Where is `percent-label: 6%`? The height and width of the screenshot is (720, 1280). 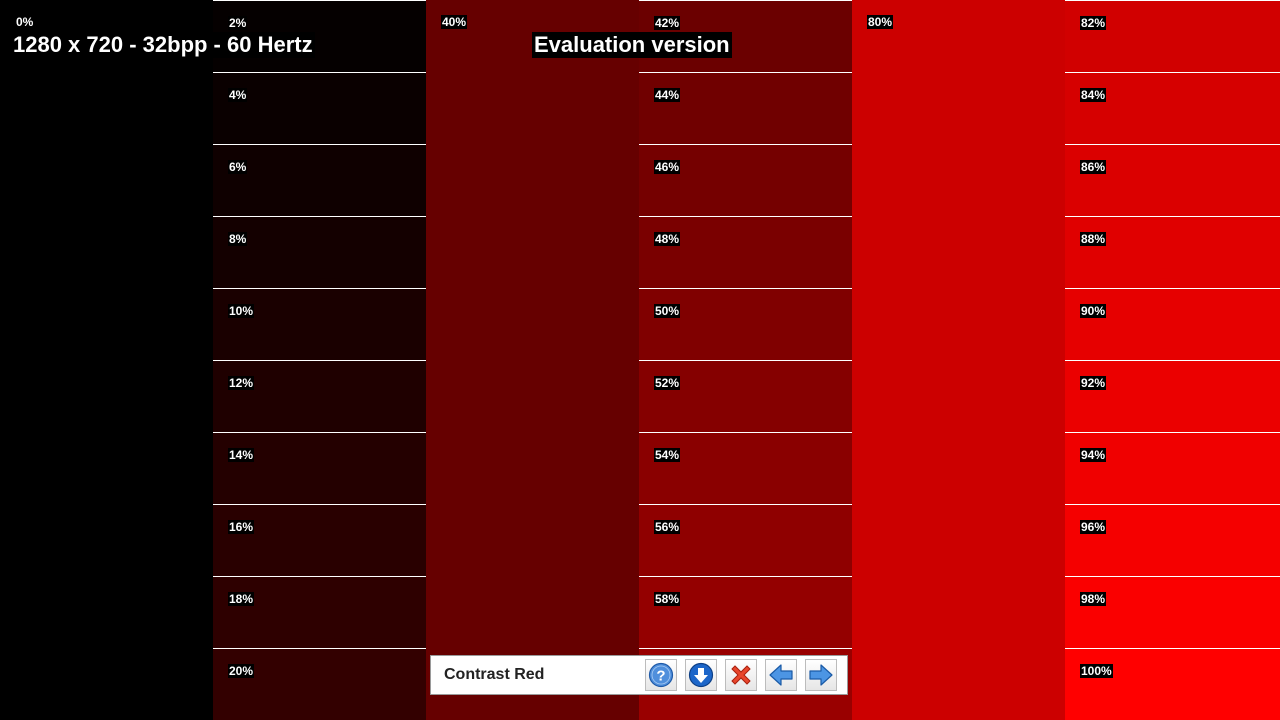
percent-label: 6% is located at coordinates (238, 167).